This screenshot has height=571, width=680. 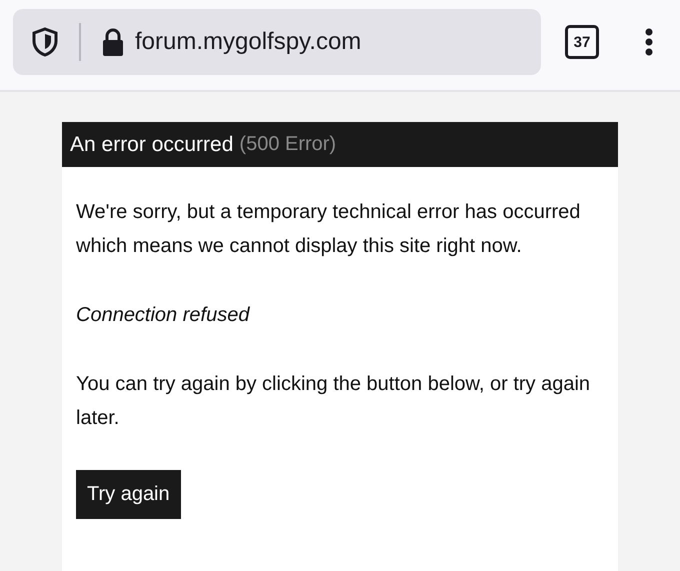 What do you see at coordinates (334, 401) in the screenshot?
I see `error-message: You can try again by clicking the button below, or try again later.` at bounding box center [334, 401].